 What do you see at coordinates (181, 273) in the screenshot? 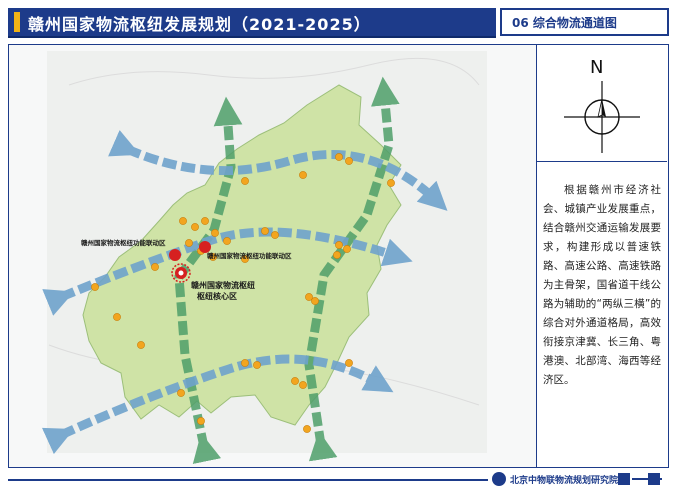
I see `core-hub-center` at bounding box center [181, 273].